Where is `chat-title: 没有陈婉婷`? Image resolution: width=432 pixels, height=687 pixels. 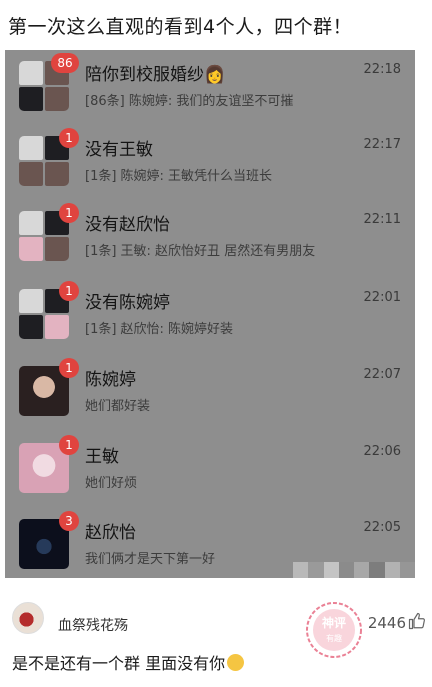
chat-title: 没有陈婉婷 is located at coordinates (127, 303).